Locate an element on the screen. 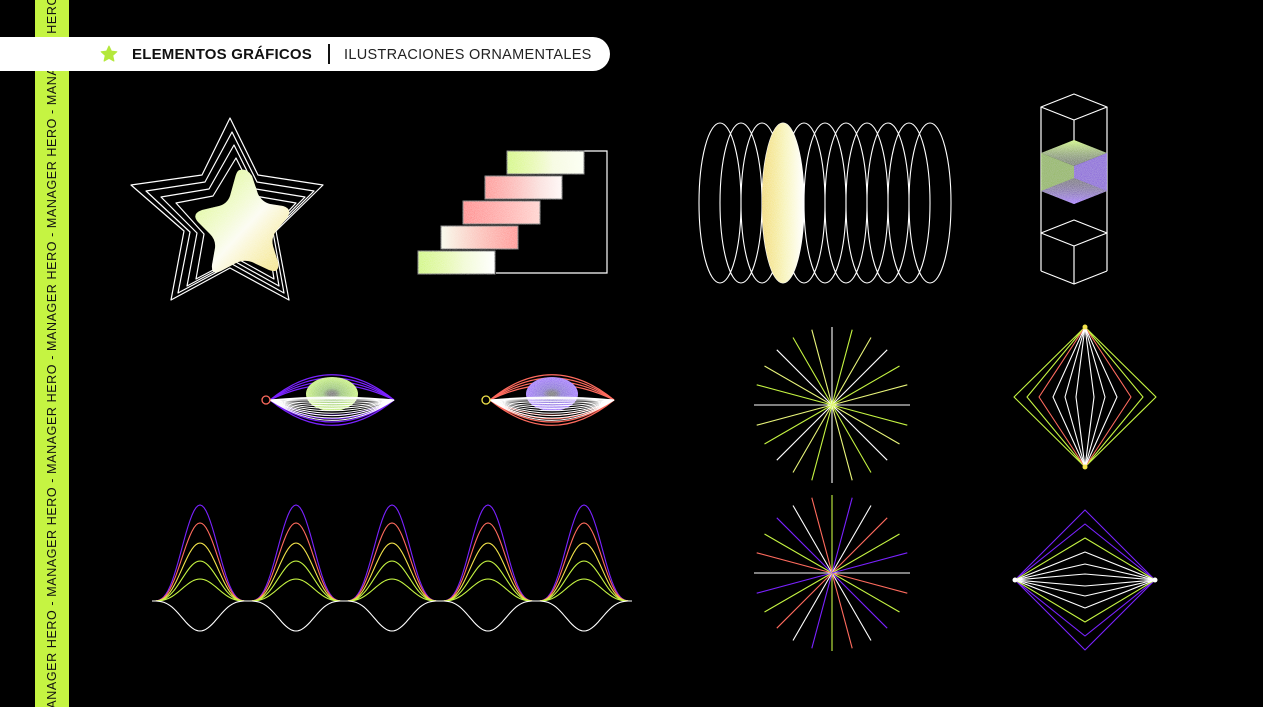 The height and width of the screenshot is (707, 1263). starburst-ornament-coral is located at coordinates (832, 573).